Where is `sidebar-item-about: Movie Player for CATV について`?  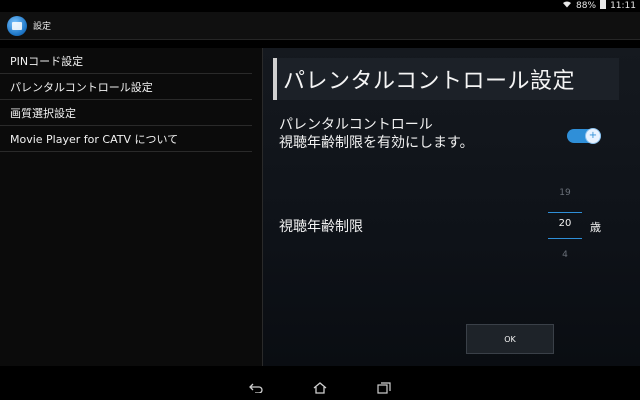
sidebar-item-about: Movie Player for CATV について is located at coordinates (126, 139).